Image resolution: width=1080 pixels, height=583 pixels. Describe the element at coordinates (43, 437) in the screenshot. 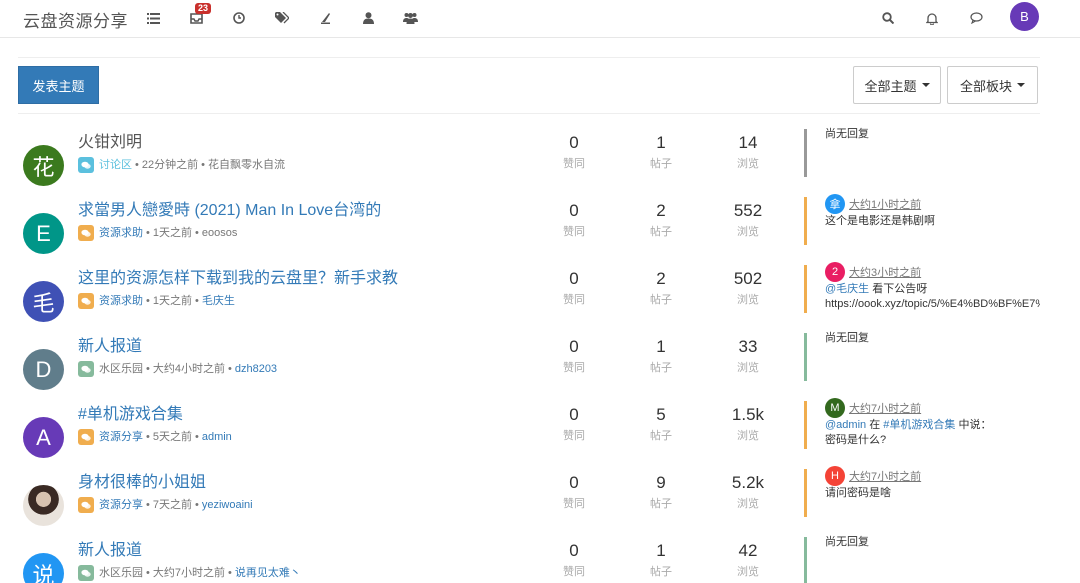

I see `topic-author-avatar: A` at that location.